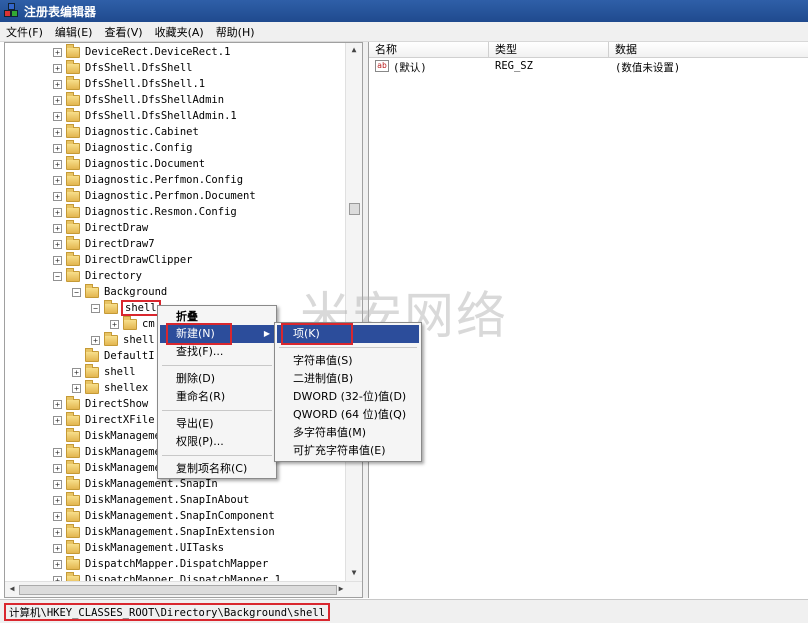 This screenshot has height=623, width=808. Describe the element at coordinates (323, 379) in the screenshot. I see `submenu-item-binary: 二进制值(B)` at that location.